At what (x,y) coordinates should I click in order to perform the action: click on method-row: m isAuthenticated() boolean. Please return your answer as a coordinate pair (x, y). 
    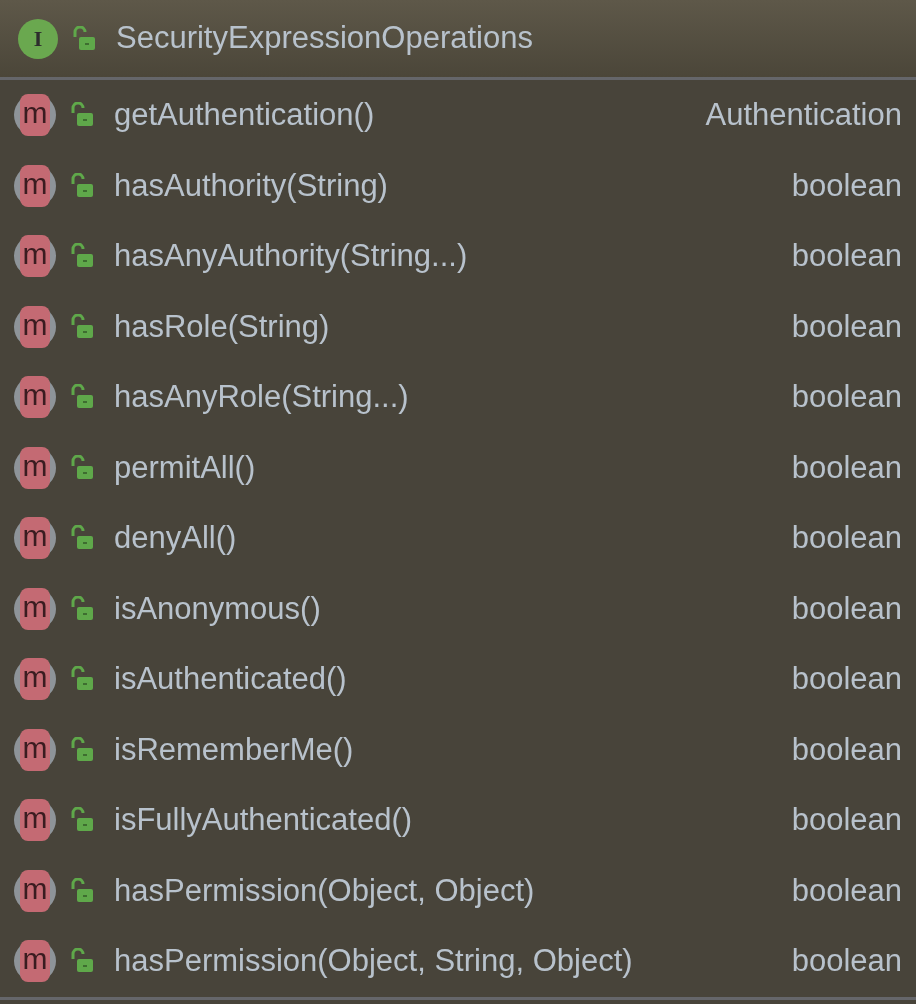
    Looking at the image, I should click on (458, 679).